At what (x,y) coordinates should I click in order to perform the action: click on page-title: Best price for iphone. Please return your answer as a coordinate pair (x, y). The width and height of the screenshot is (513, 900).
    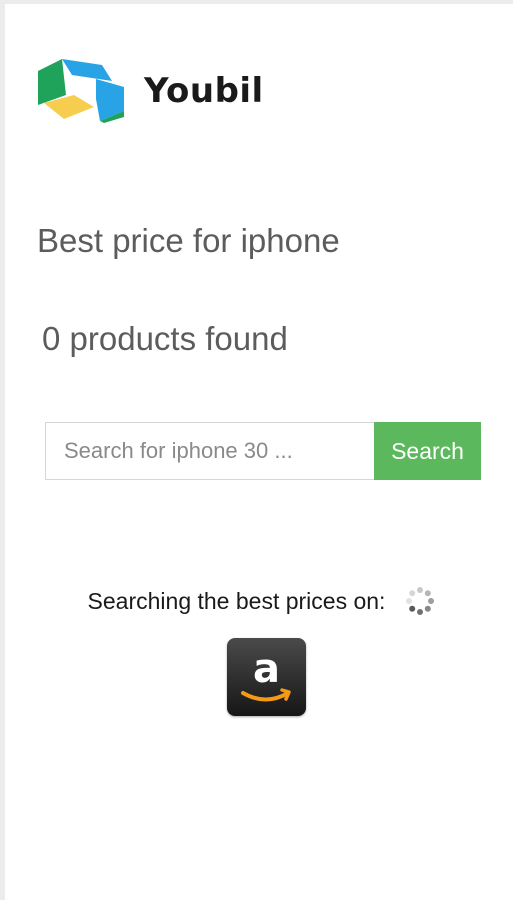
    Looking at the image, I should click on (188, 240).